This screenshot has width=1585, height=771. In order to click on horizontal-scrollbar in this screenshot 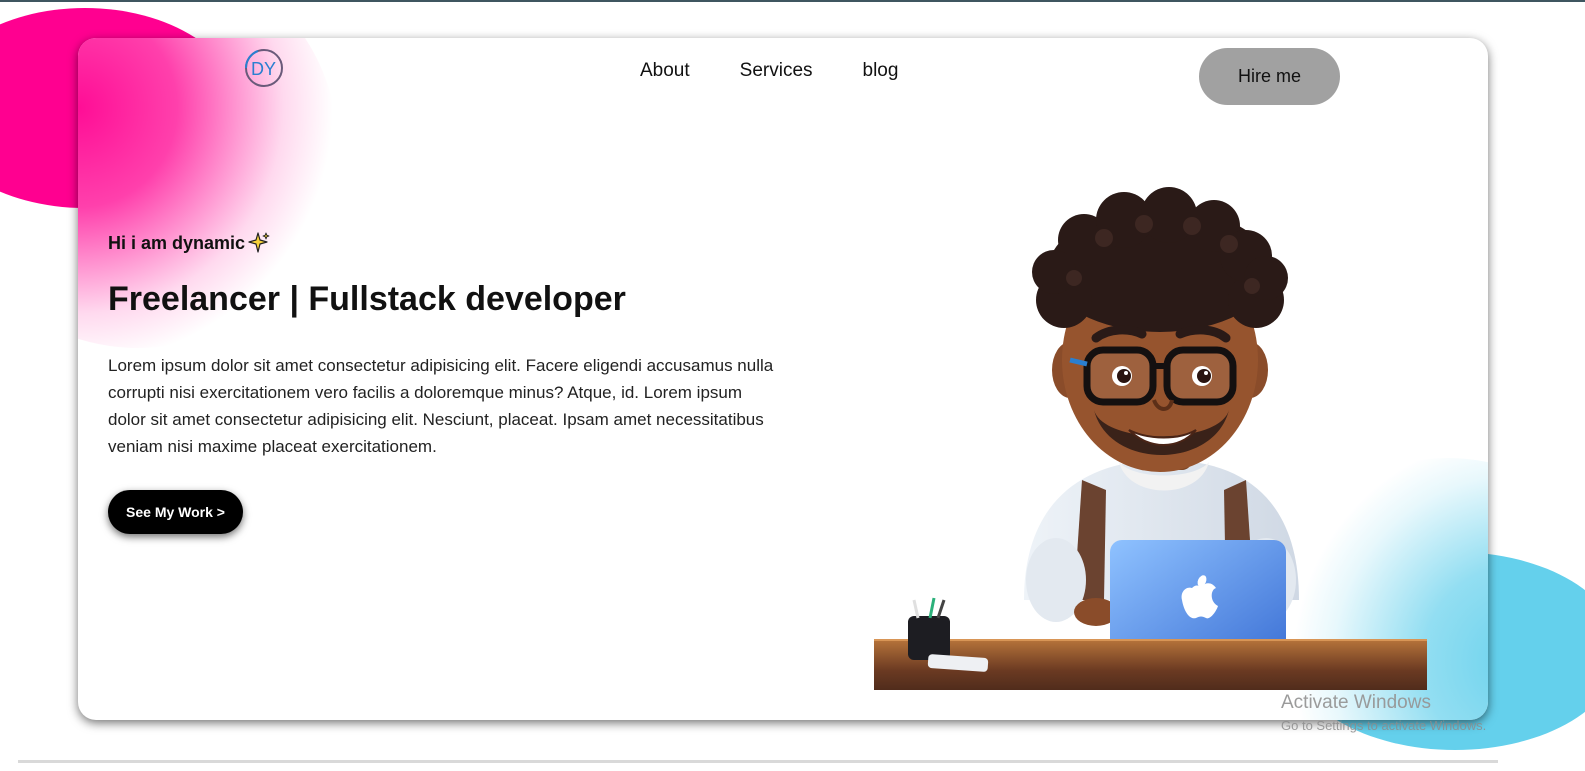, I will do `click(758, 761)`.